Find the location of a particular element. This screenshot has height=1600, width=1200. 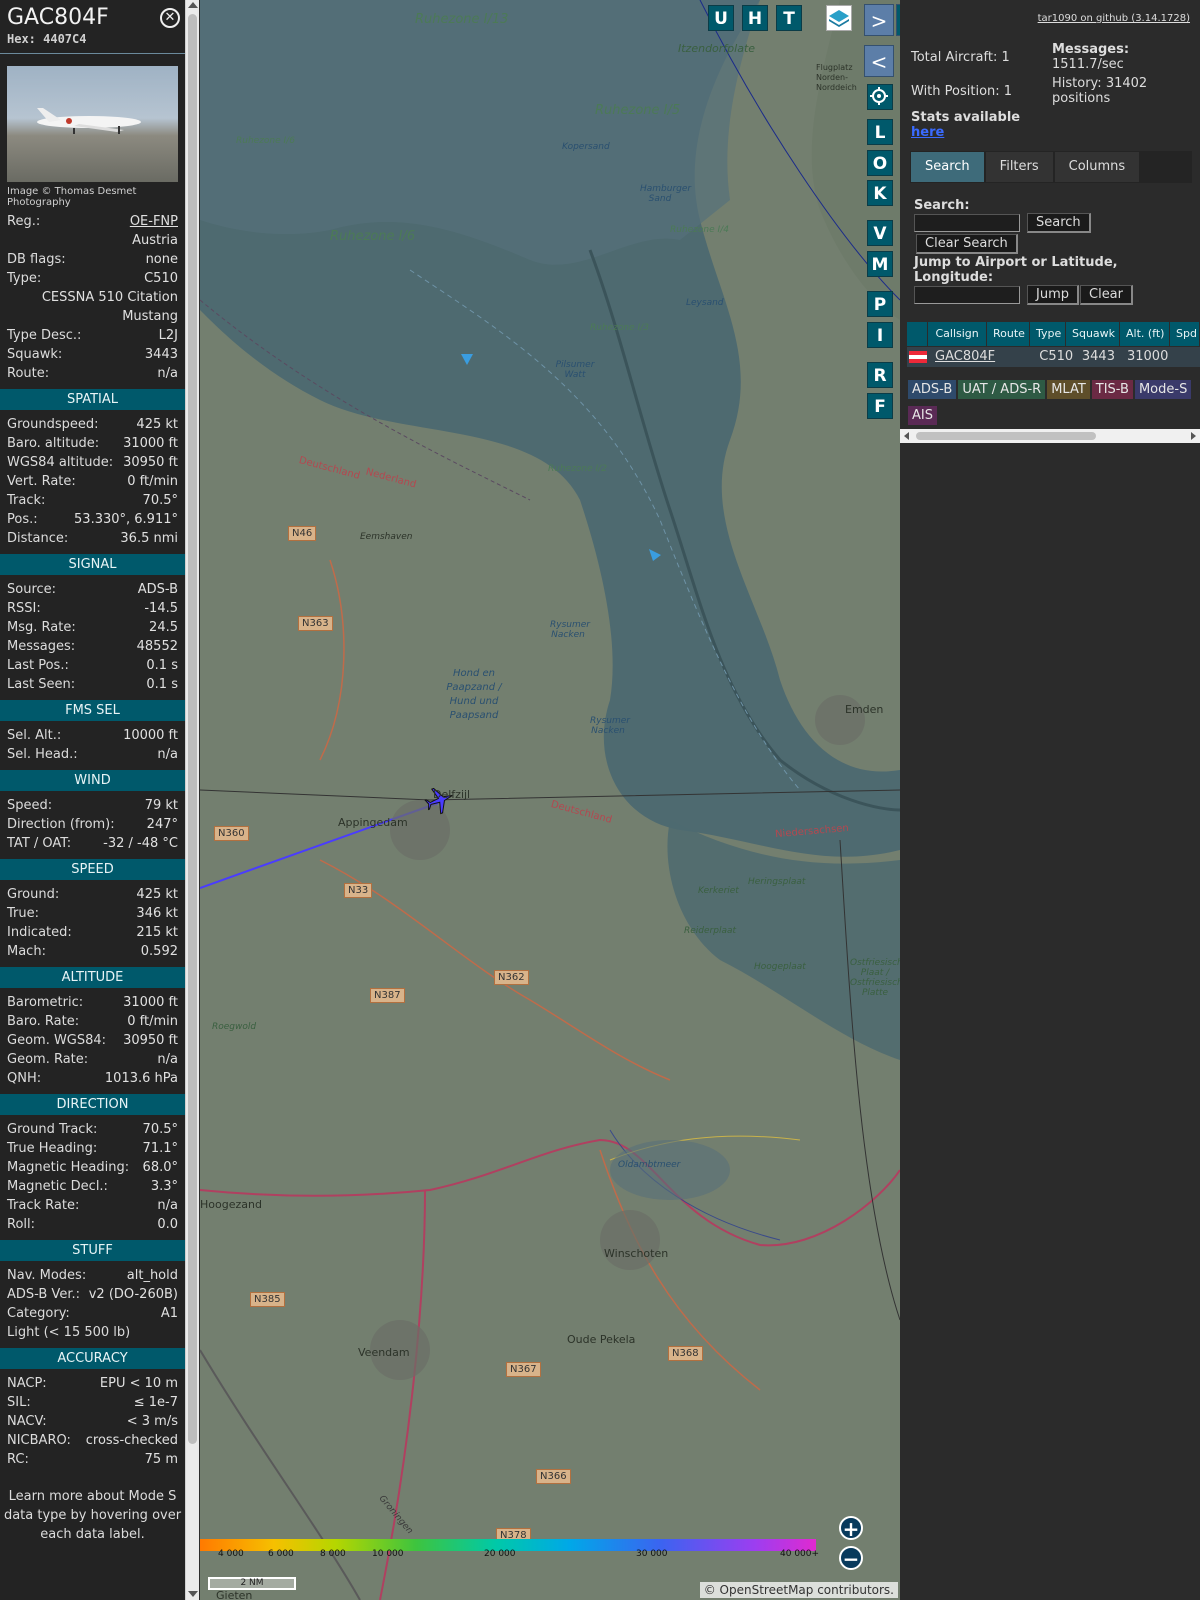

scroll-up-icon is located at coordinates (193, 5).